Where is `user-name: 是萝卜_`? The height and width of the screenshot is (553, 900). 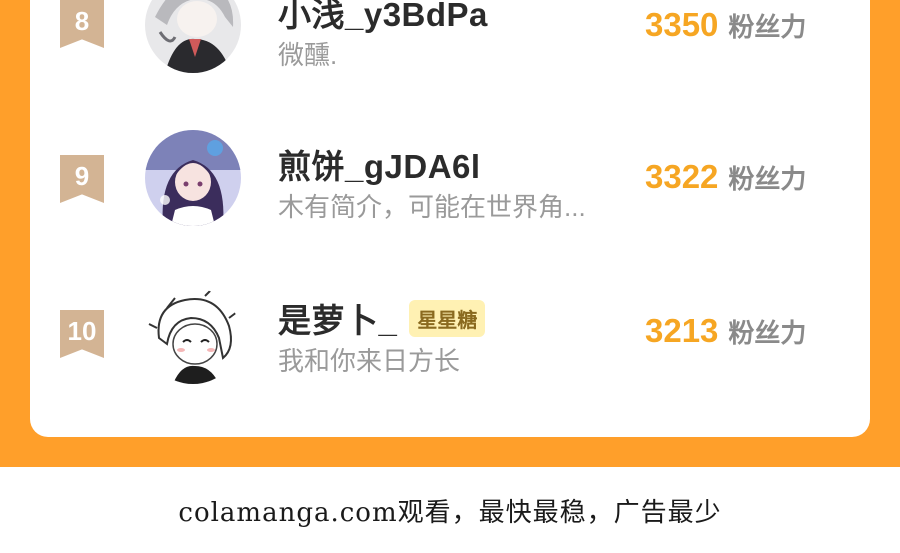 user-name: 是萝卜_ is located at coordinates (337, 318).